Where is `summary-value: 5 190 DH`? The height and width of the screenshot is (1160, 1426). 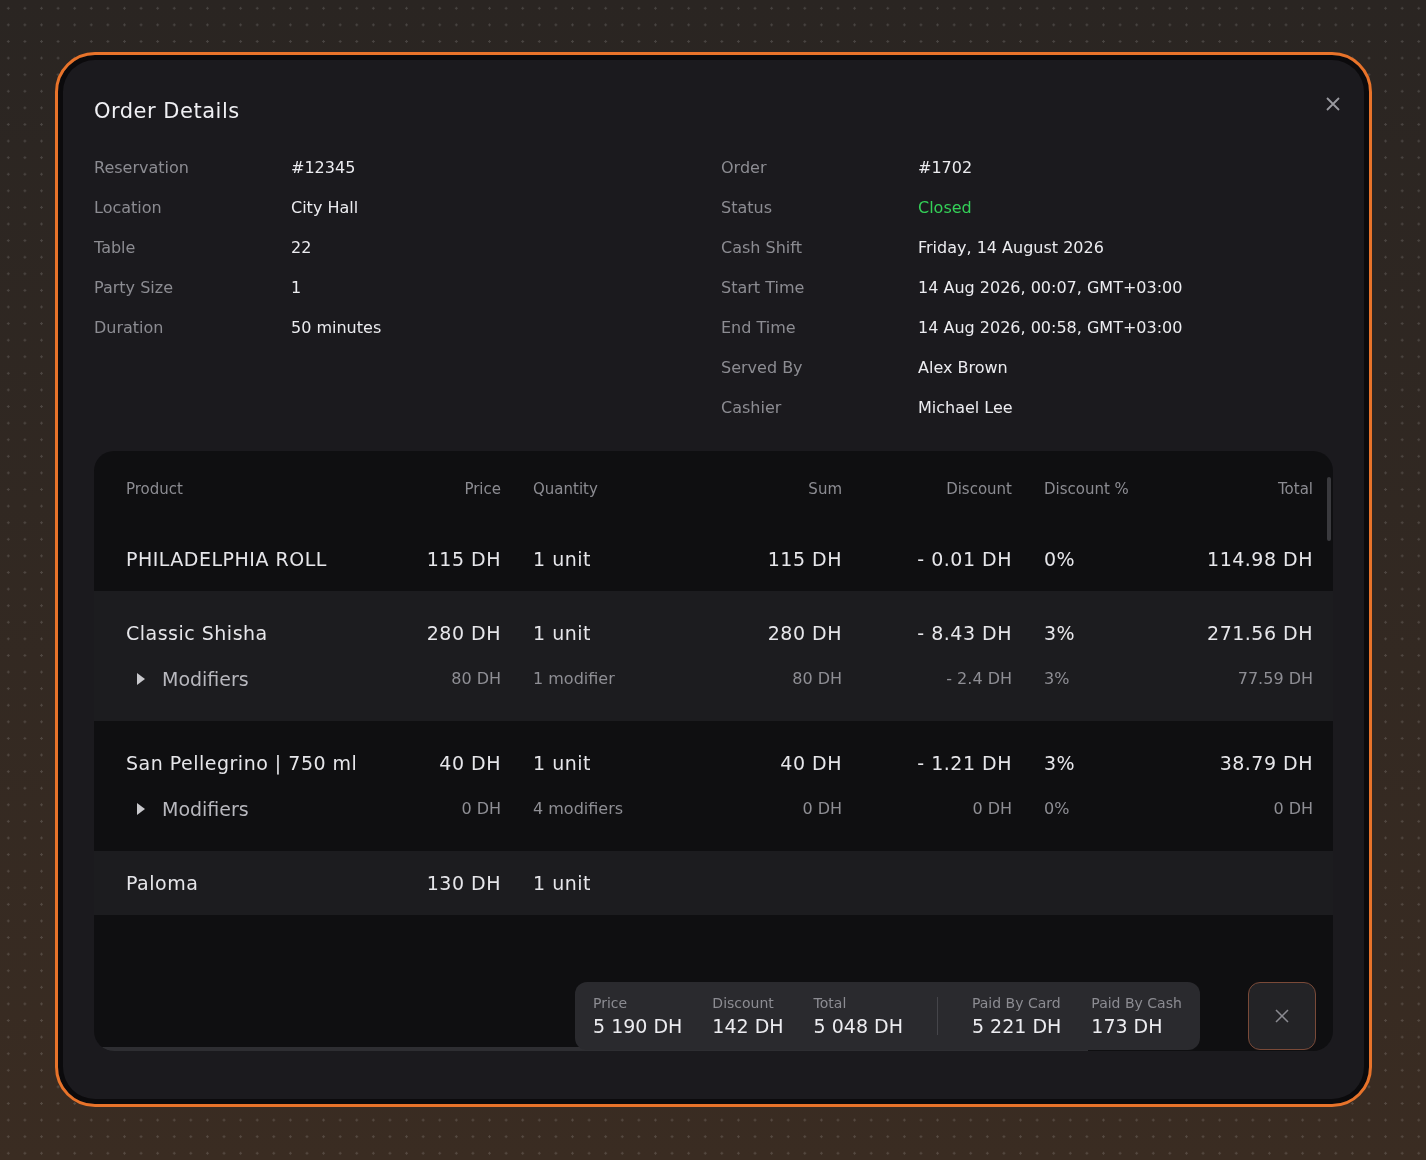
summary-value: 5 190 DH is located at coordinates (638, 1026).